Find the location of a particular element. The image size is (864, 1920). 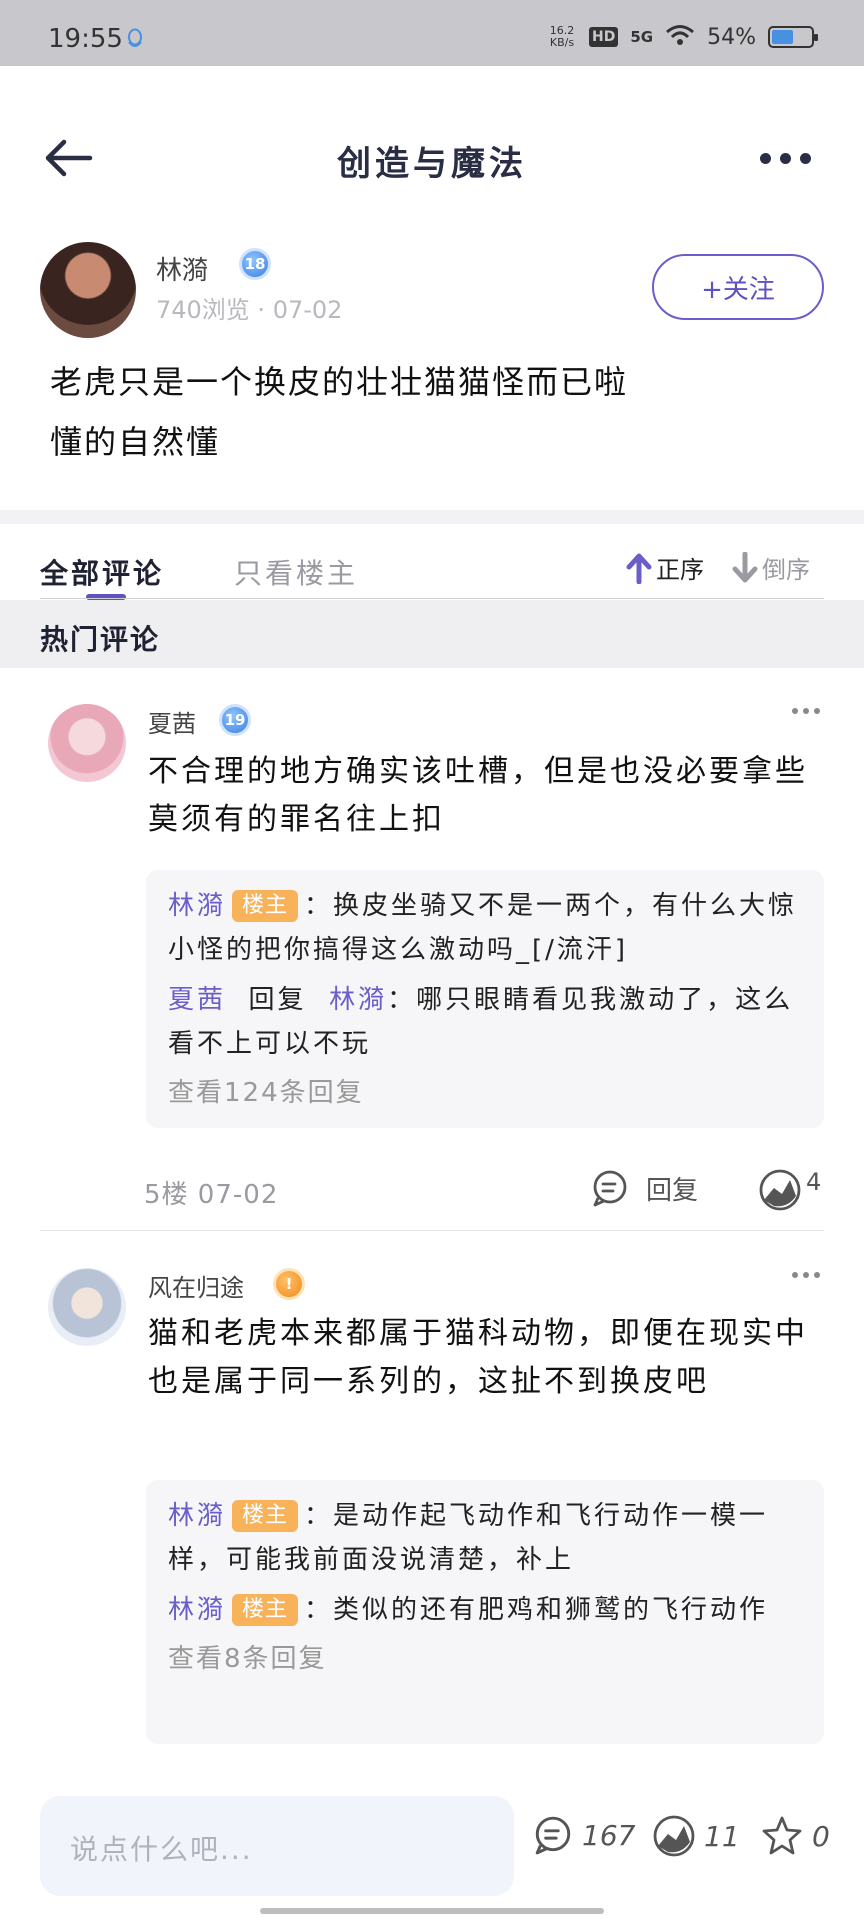

view-more-replies: 查看124条回复 is located at coordinates (485, 1090).